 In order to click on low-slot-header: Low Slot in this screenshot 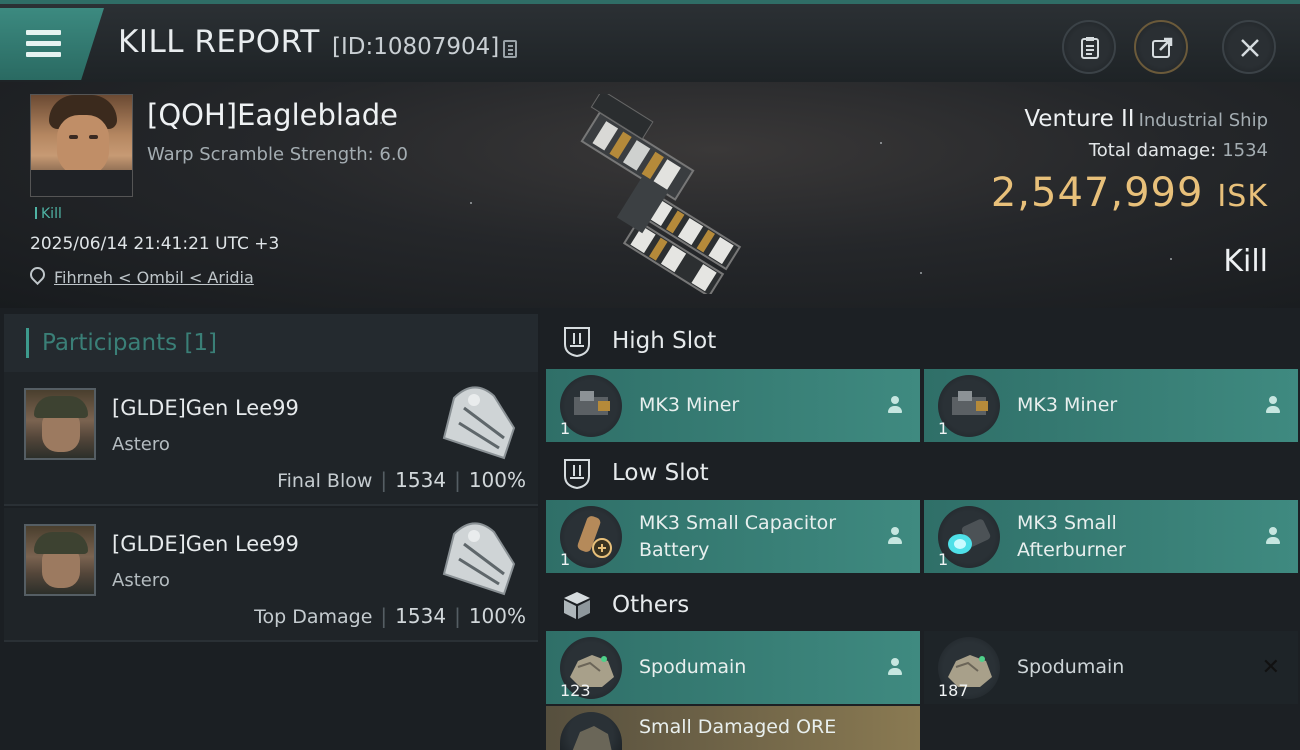, I will do `click(920, 472)`.